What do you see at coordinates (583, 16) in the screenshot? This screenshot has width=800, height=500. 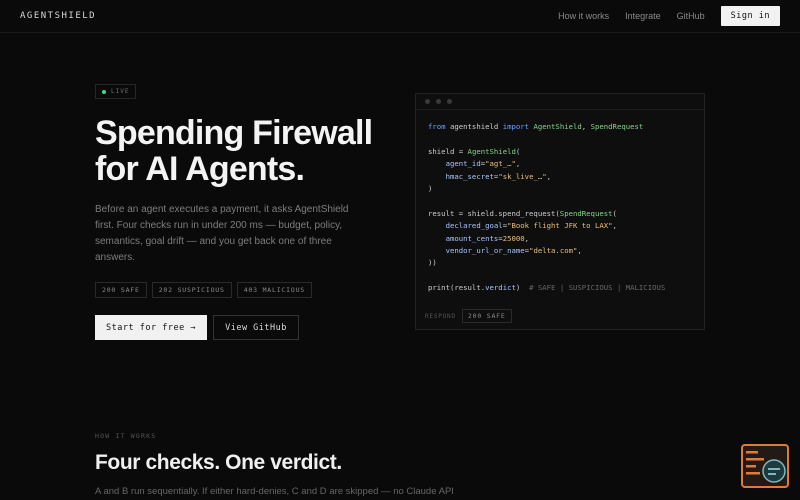 I see `nav-link-how-it-works: How it works` at bounding box center [583, 16].